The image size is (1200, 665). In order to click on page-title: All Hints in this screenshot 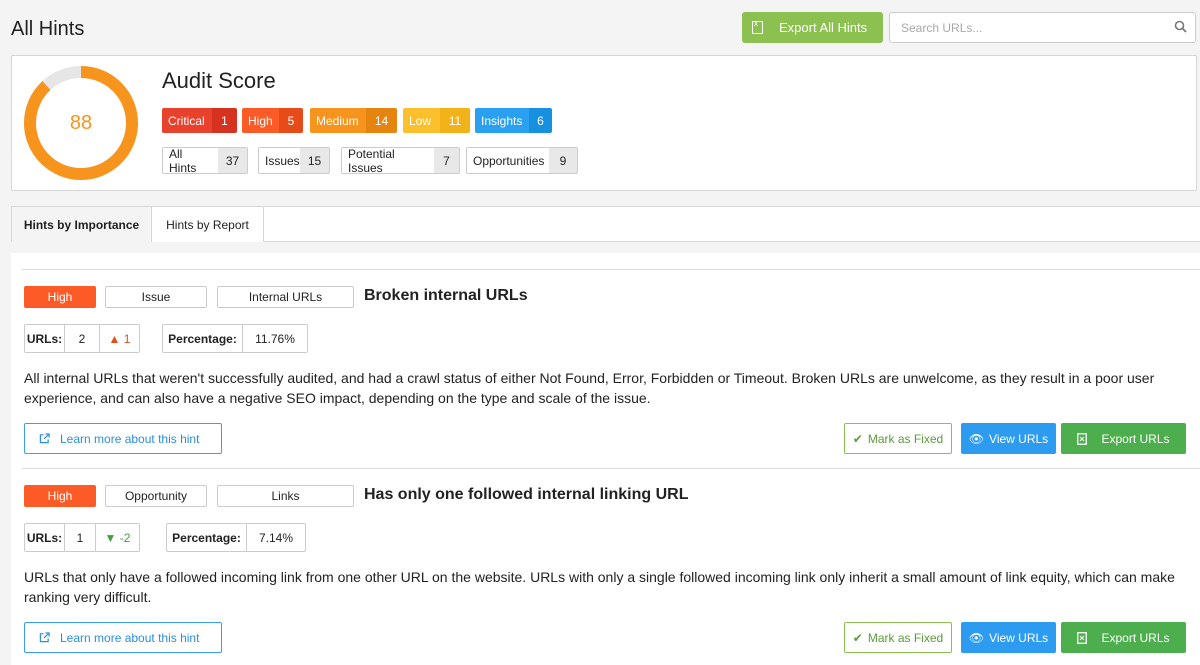, I will do `click(48, 29)`.